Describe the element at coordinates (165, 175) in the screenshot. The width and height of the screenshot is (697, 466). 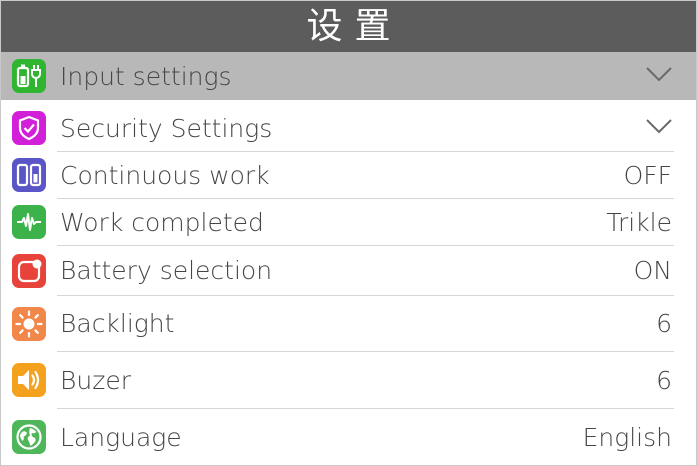
I see `setting-label: Continuous work` at that location.